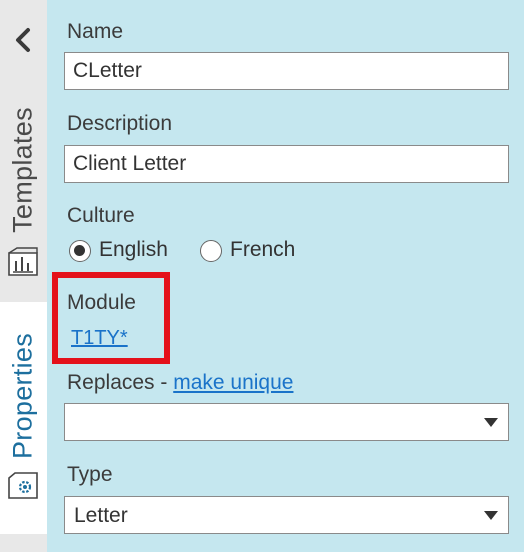 Image resolution: width=524 pixels, height=552 pixels. What do you see at coordinates (133, 250) in the screenshot?
I see `culture-english-label: English` at bounding box center [133, 250].